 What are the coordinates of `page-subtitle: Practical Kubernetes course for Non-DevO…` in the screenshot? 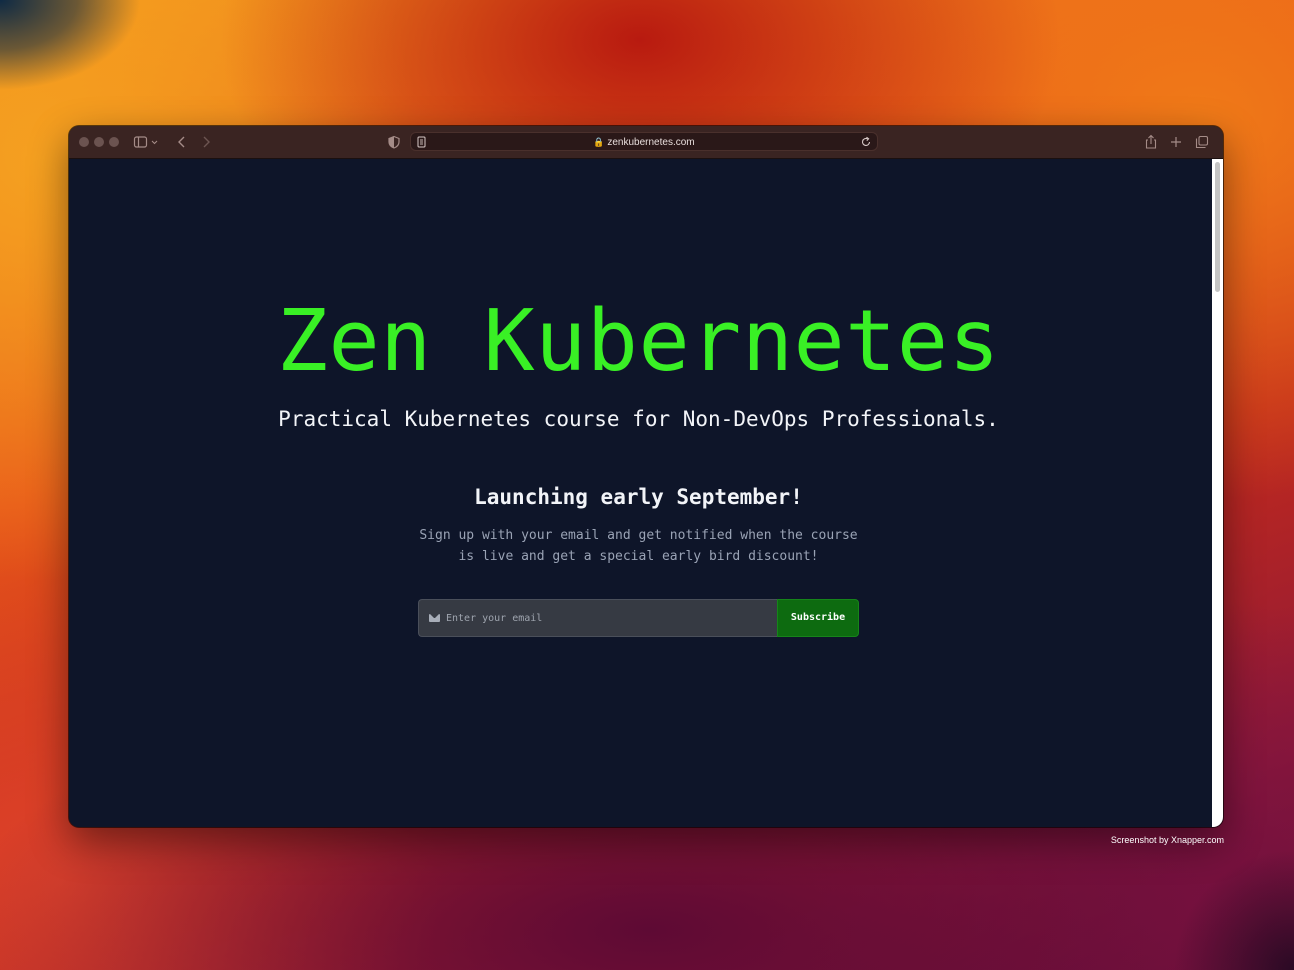 It's located at (638, 419).